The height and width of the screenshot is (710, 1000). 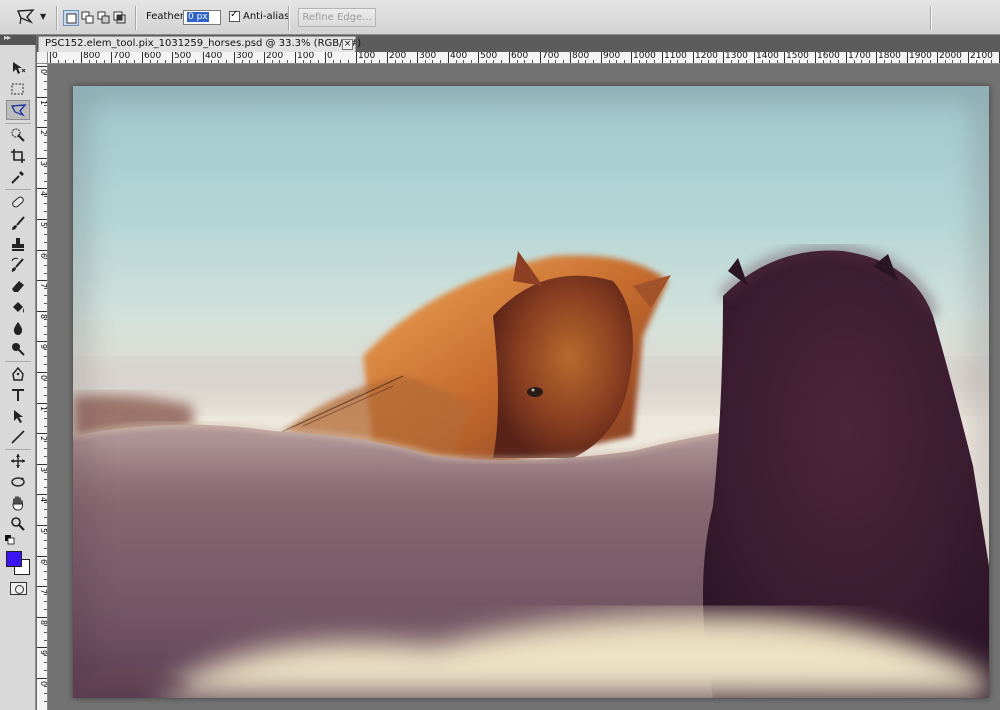 What do you see at coordinates (18, 588) in the screenshot?
I see `quick-mask-button` at bounding box center [18, 588].